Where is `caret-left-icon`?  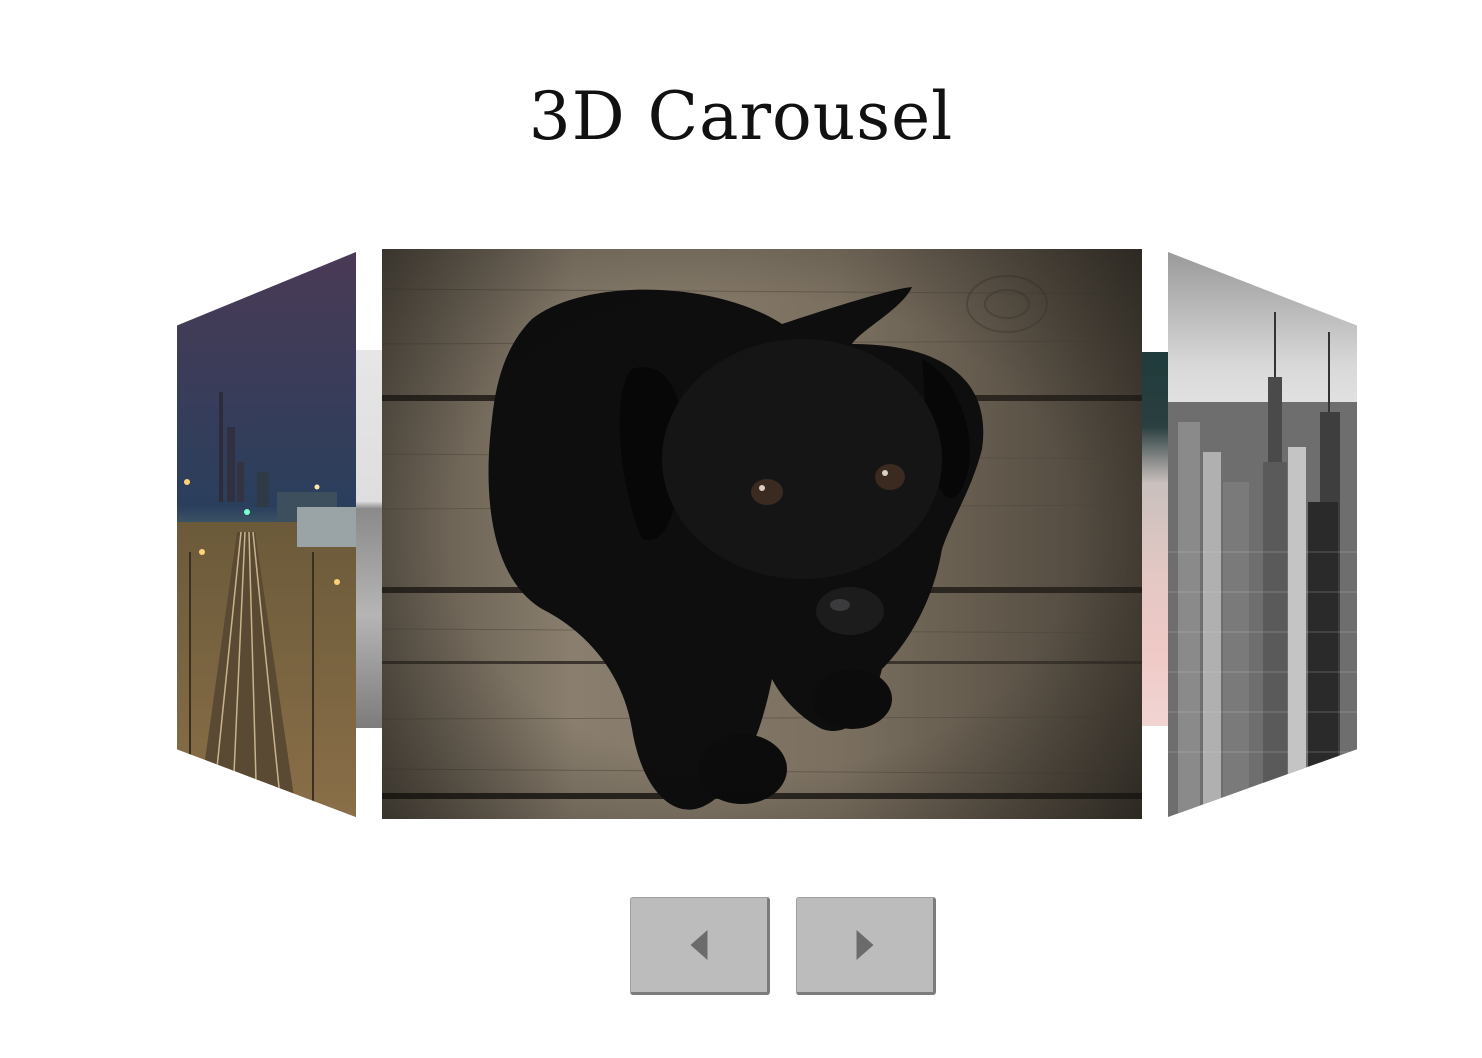
caret-left-icon is located at coordinates (699, 945).